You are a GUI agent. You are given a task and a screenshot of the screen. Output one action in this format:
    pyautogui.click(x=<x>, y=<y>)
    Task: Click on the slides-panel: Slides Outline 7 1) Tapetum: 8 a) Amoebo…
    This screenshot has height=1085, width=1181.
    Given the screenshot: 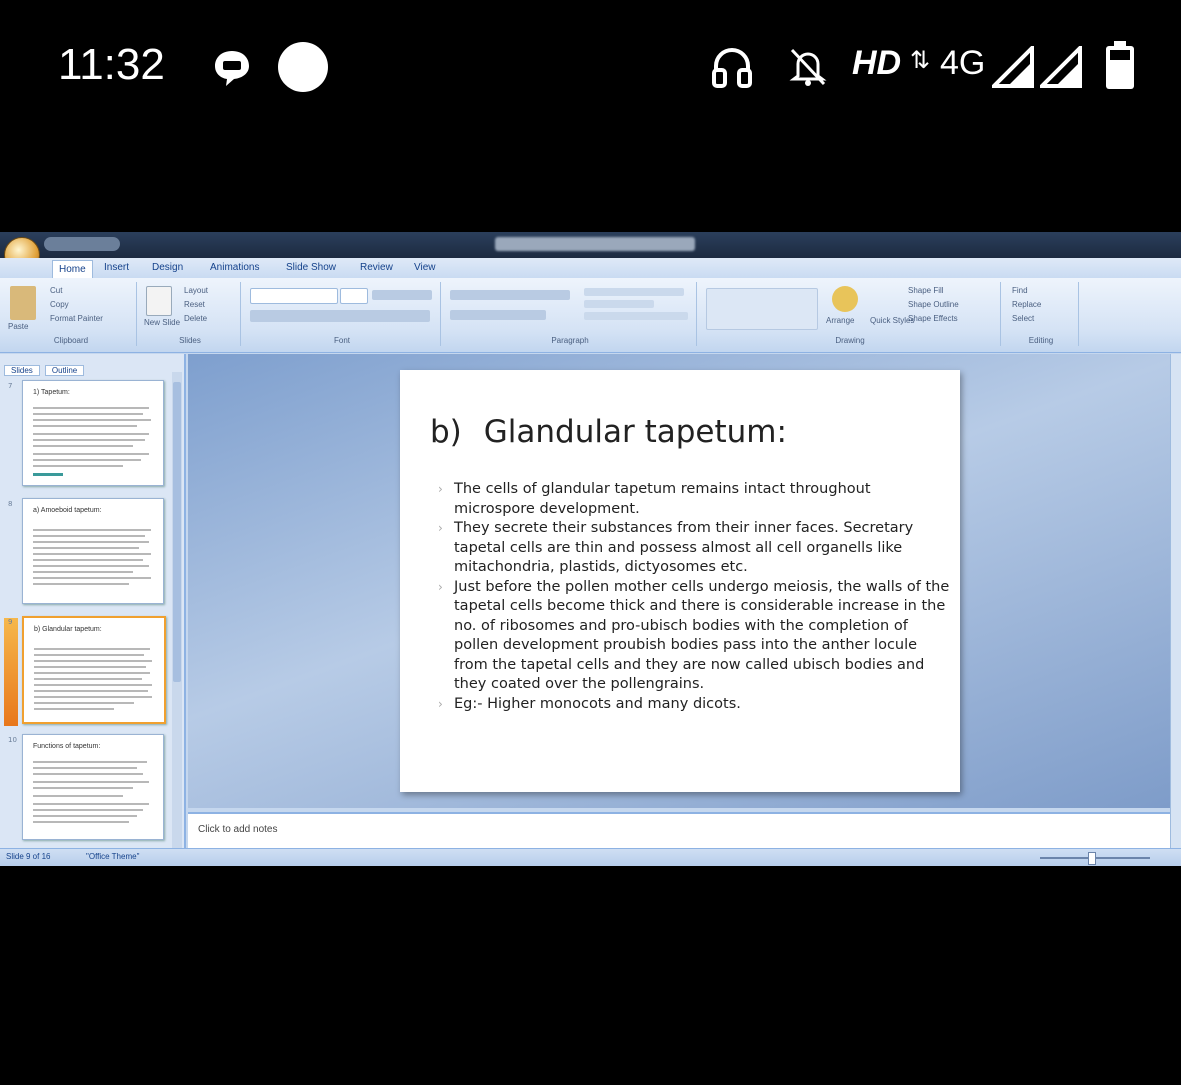 What is the action you would take?
    pyautogui.click(x=93, y=601)
    